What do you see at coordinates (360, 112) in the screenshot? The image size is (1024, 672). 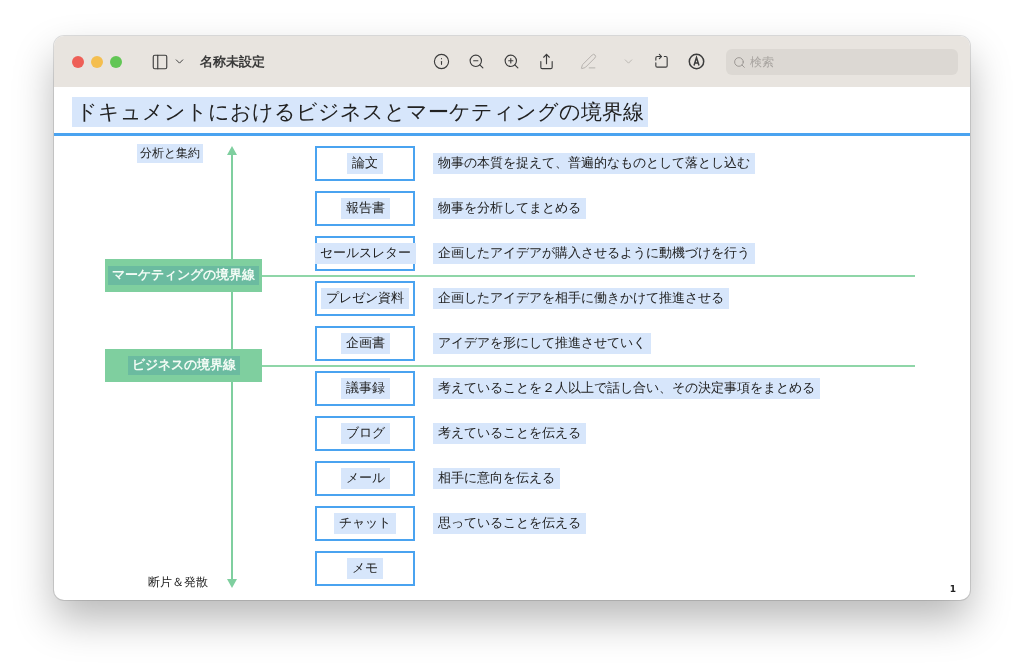 I see `document-title: ドキュメントにおけるビジネスとマーケティングの境界線` at bounding box center [360, 112].